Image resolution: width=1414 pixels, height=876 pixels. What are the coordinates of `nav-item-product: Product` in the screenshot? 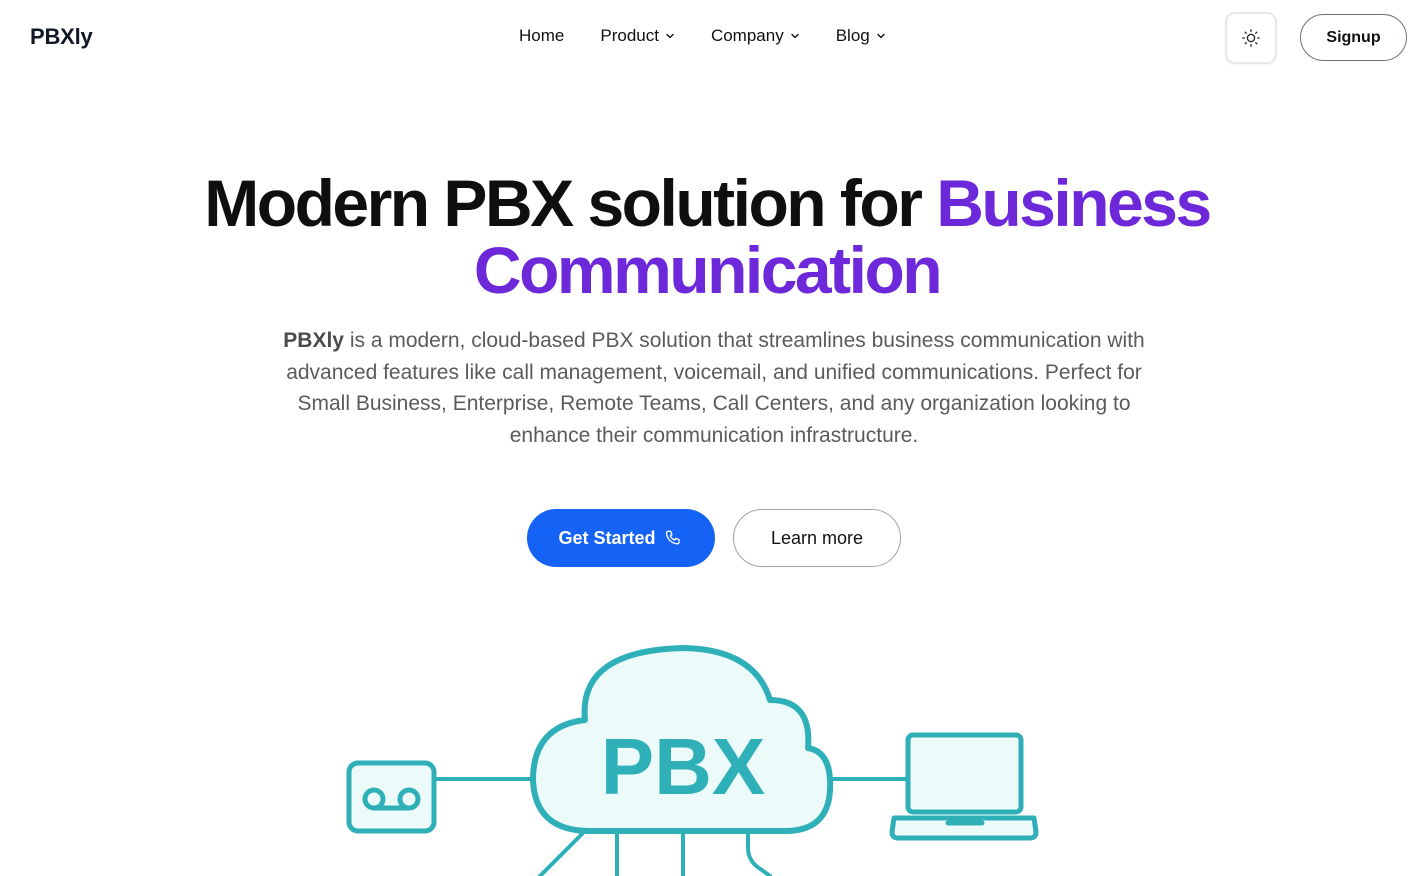 It's located at (637, 36).